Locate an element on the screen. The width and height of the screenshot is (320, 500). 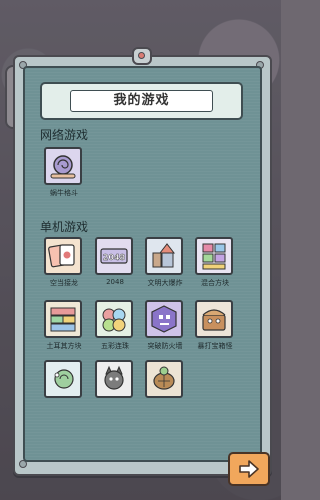
game-item-firewall: 突破防火墙 is located at coordinates (165, 325).